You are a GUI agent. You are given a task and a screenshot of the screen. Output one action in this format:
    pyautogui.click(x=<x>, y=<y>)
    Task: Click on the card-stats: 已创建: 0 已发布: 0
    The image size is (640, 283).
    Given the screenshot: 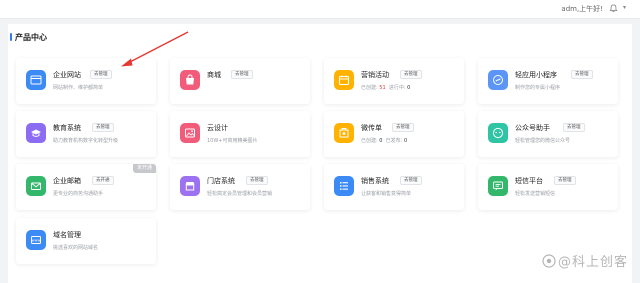 What is the action you would take?
    pyautogui.click(x=384, y=141)
    